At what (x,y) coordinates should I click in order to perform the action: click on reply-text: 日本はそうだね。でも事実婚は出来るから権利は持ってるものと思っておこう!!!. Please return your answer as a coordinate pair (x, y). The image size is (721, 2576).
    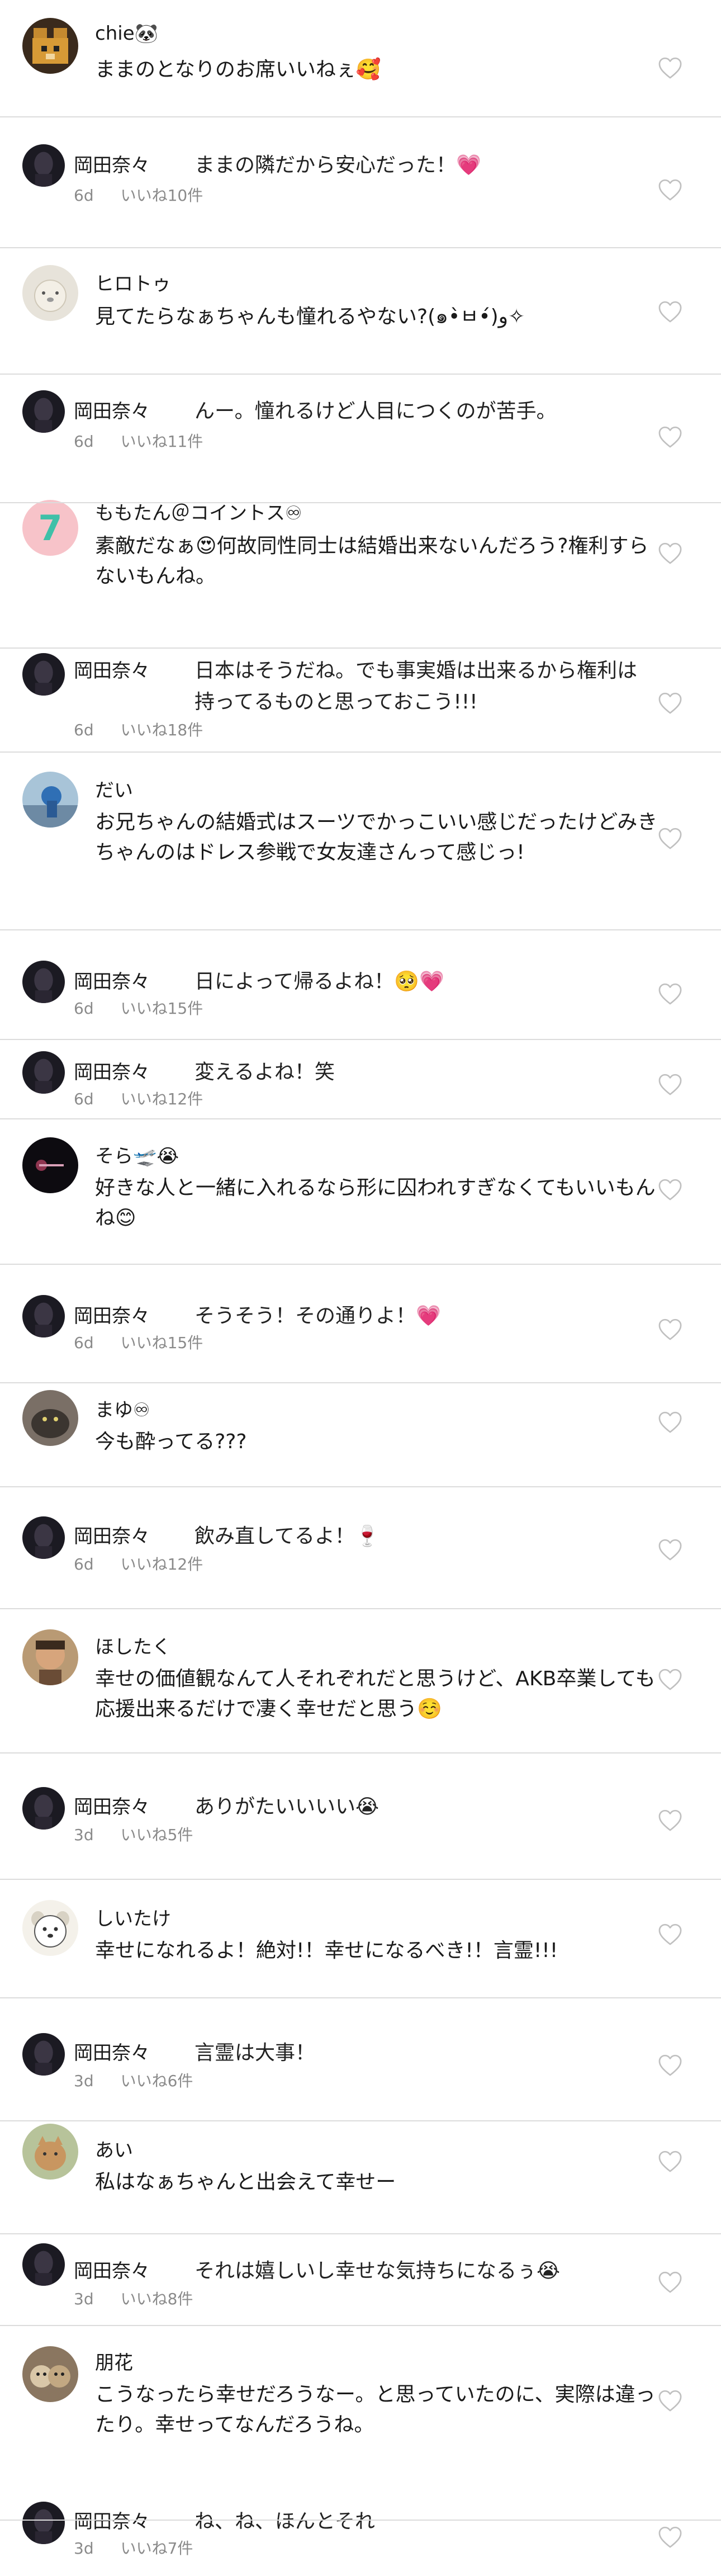
    Looking at the image, I should click on (417, 686).